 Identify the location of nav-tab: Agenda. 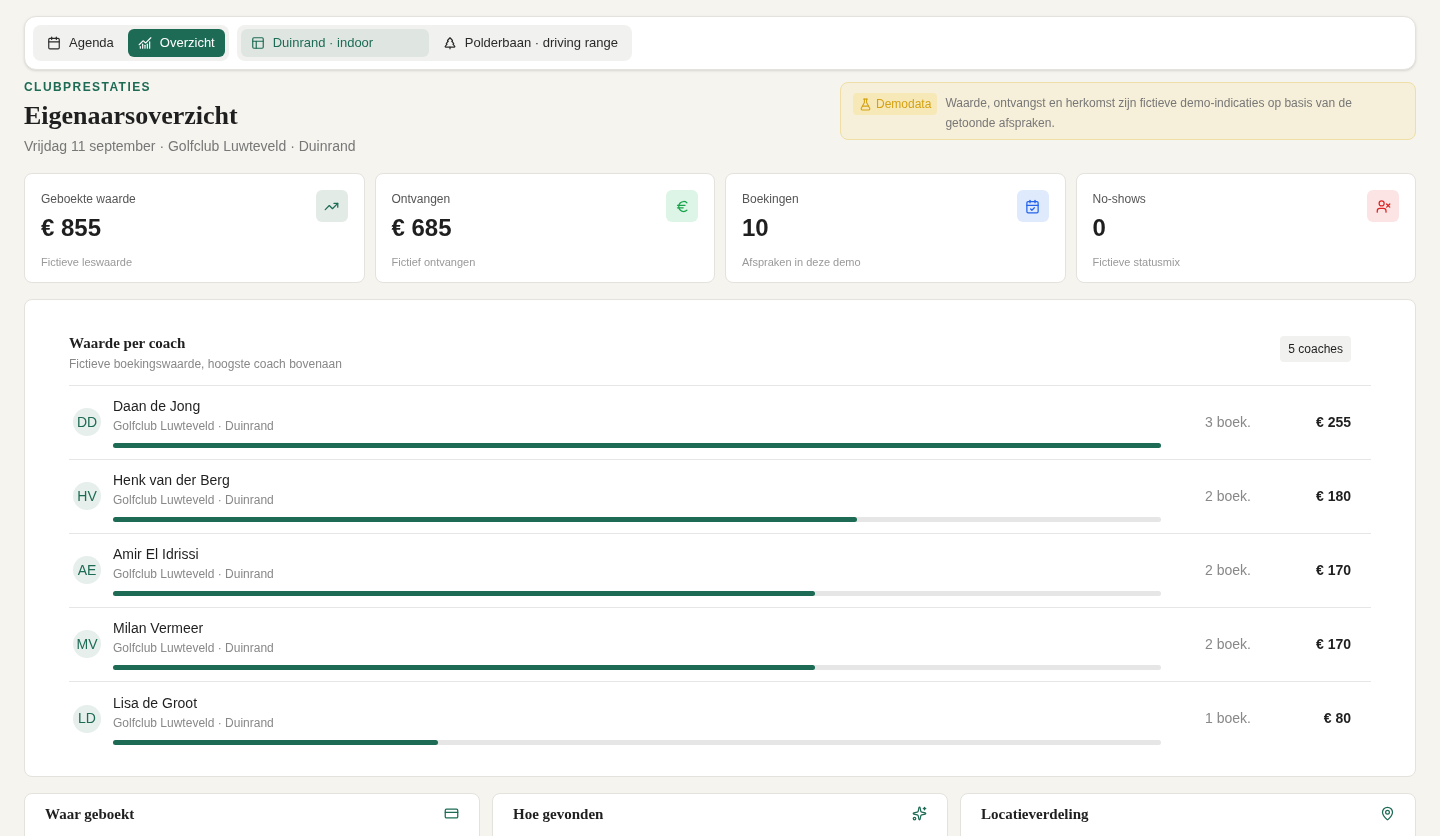
(80, 43).